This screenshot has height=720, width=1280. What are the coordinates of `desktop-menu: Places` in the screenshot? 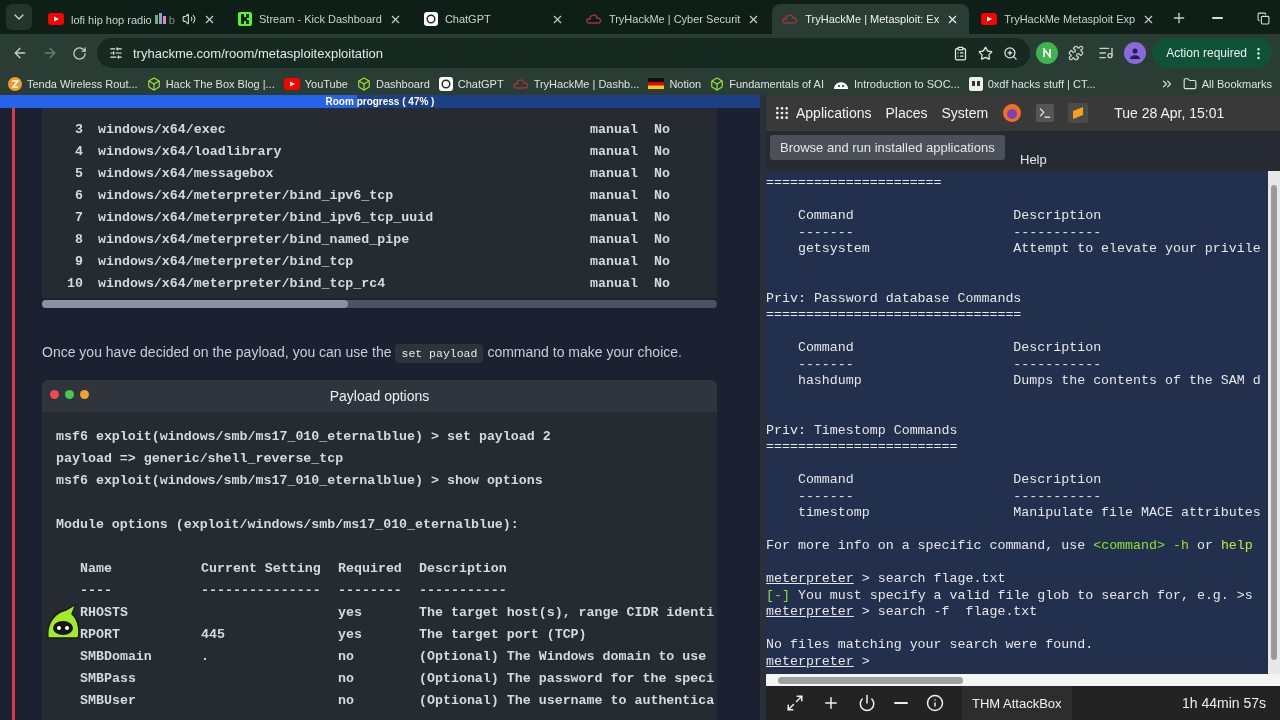 It's located at (906, 113).